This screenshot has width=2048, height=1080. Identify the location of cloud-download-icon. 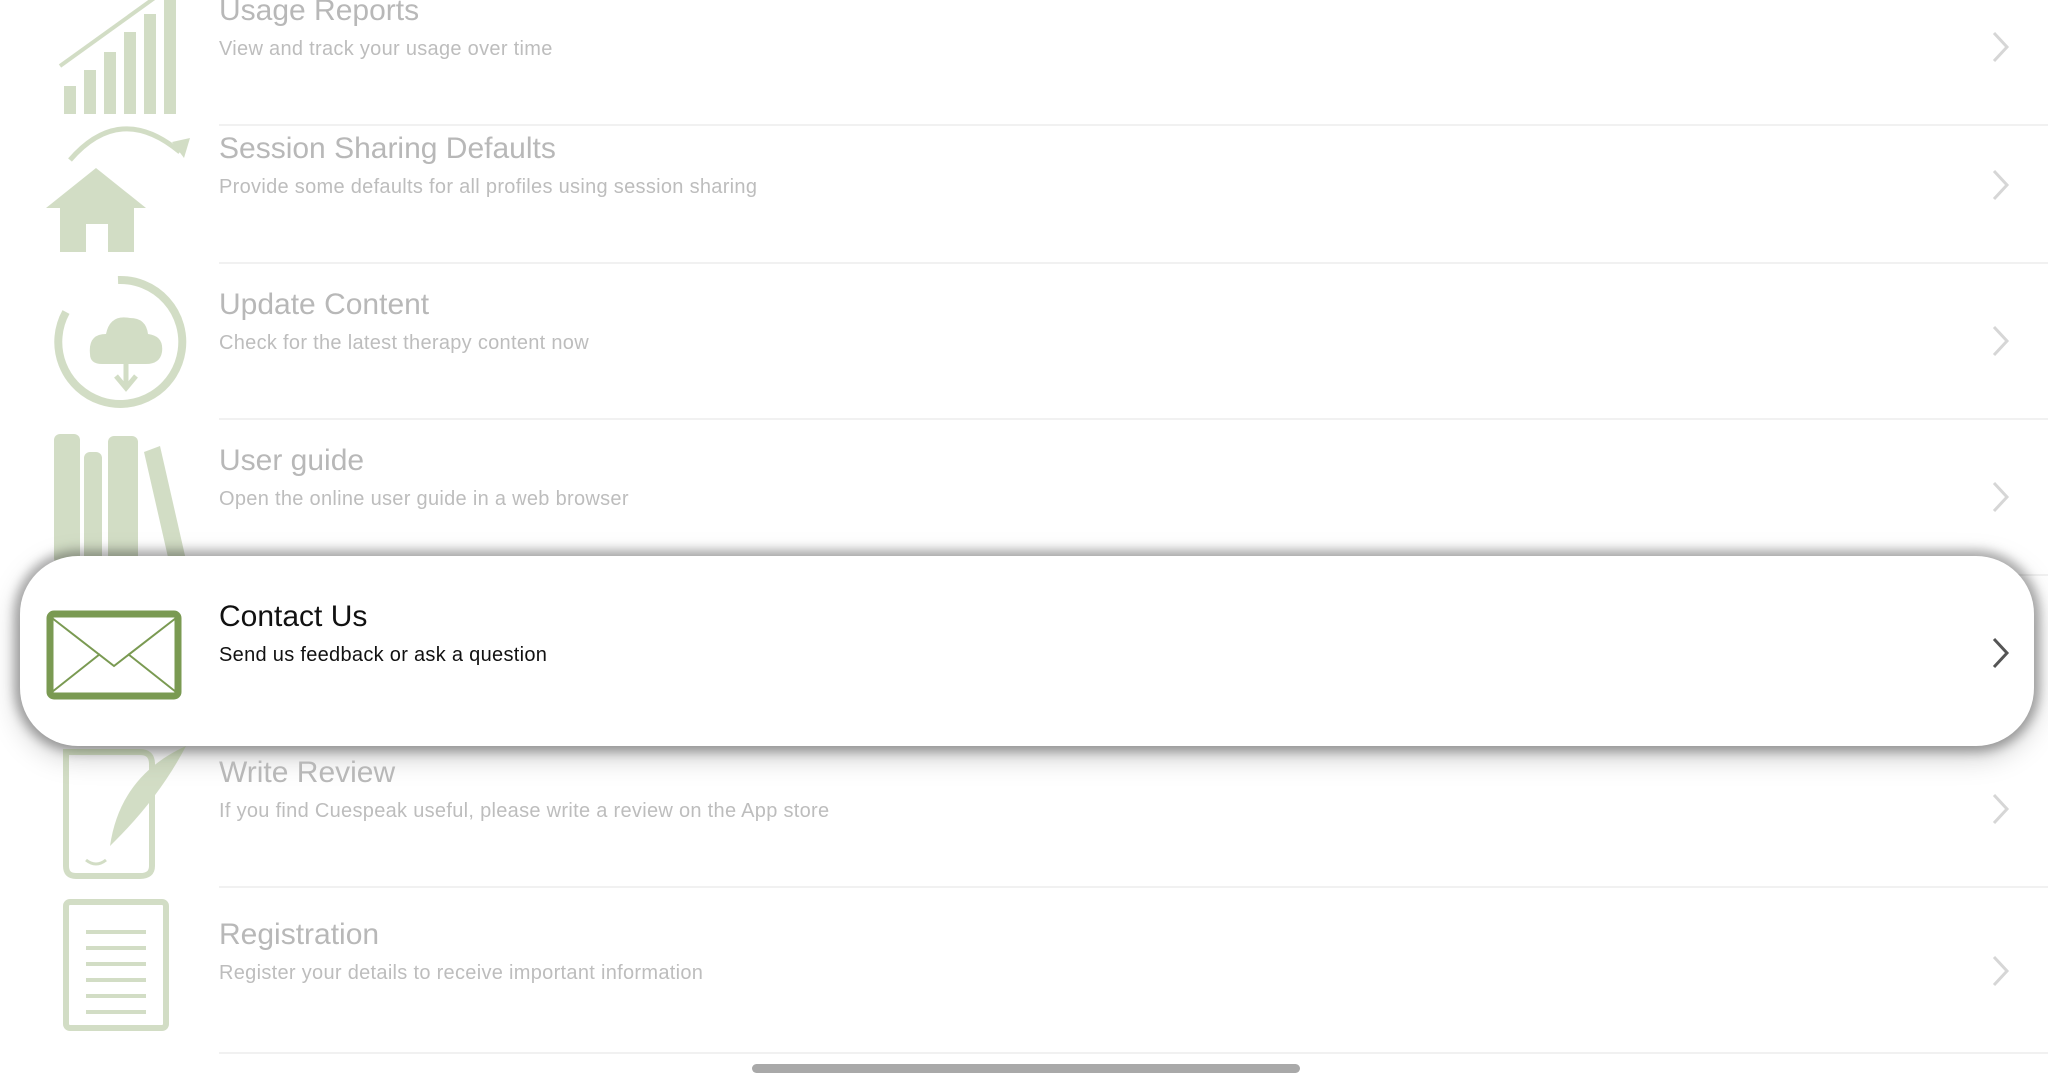
(120, 342).